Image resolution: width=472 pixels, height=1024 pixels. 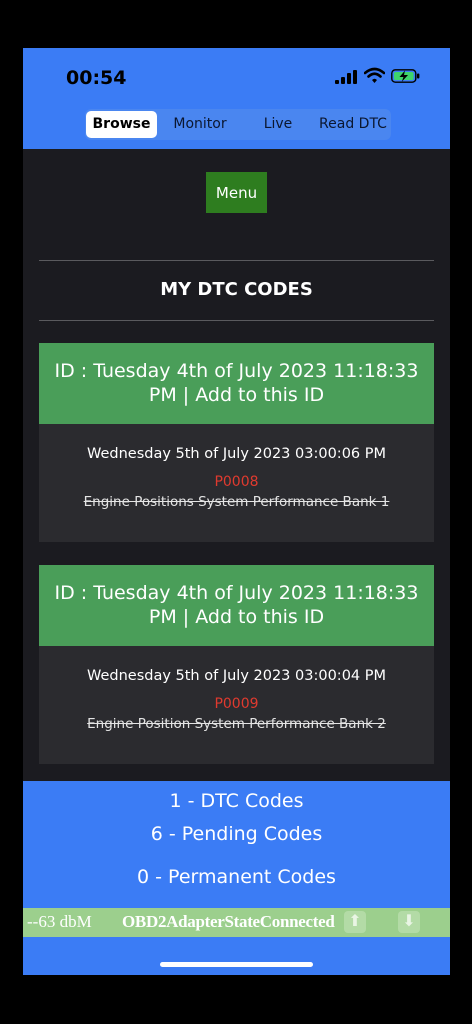 I want to click on menu-button: Menu, so click(x=236, y=192).